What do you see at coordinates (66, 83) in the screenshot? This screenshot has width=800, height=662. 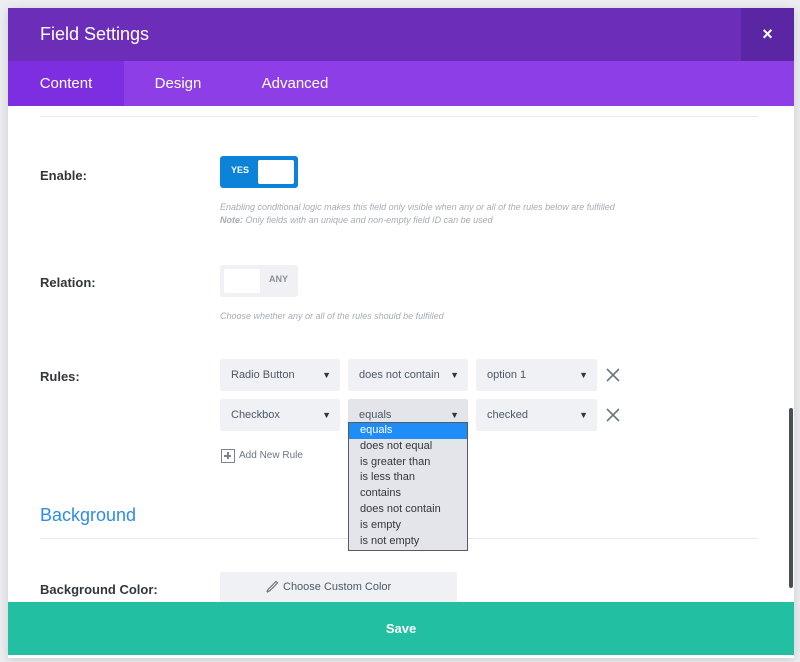 I see `tab-content: Content` at bounding box center [66, 83].